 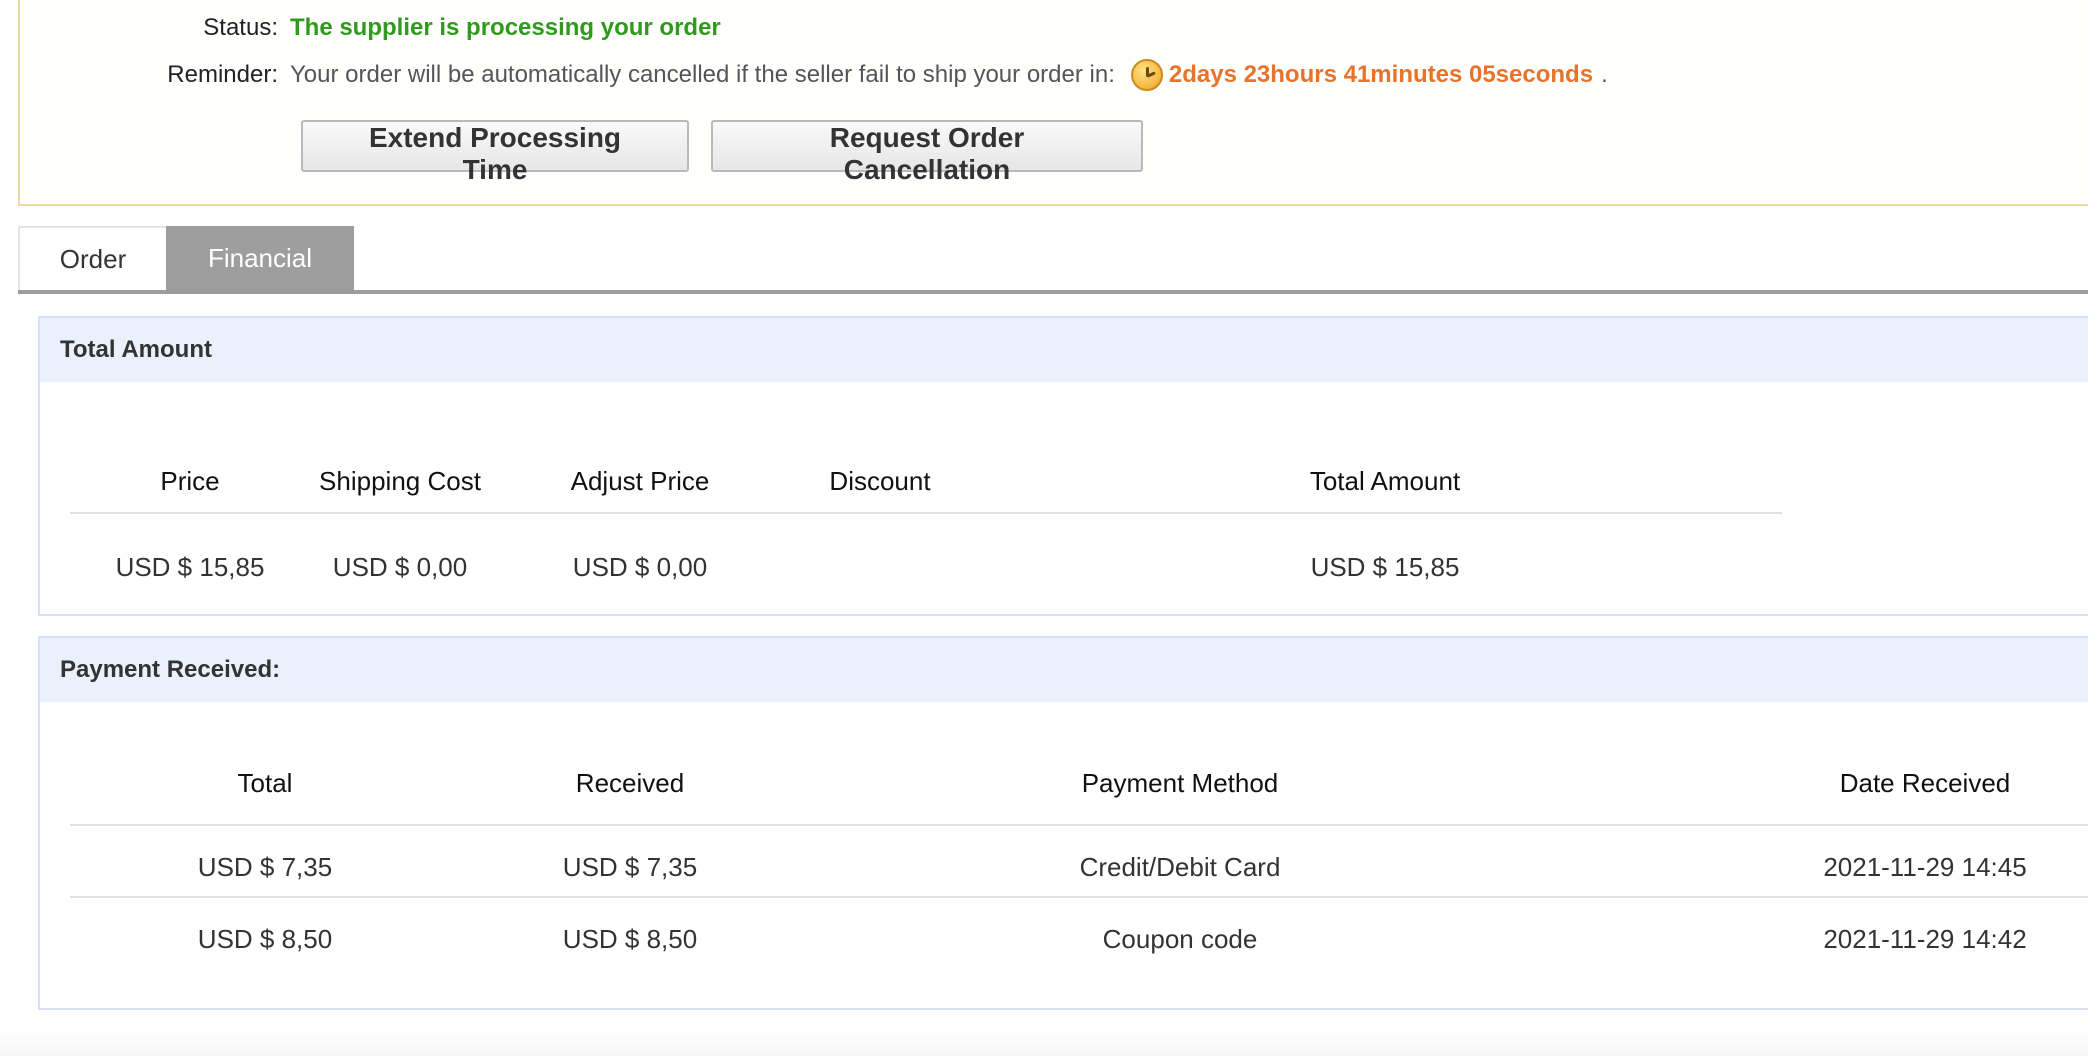 I want to click on tab-financial: Financial, so click(x=260, y=258).